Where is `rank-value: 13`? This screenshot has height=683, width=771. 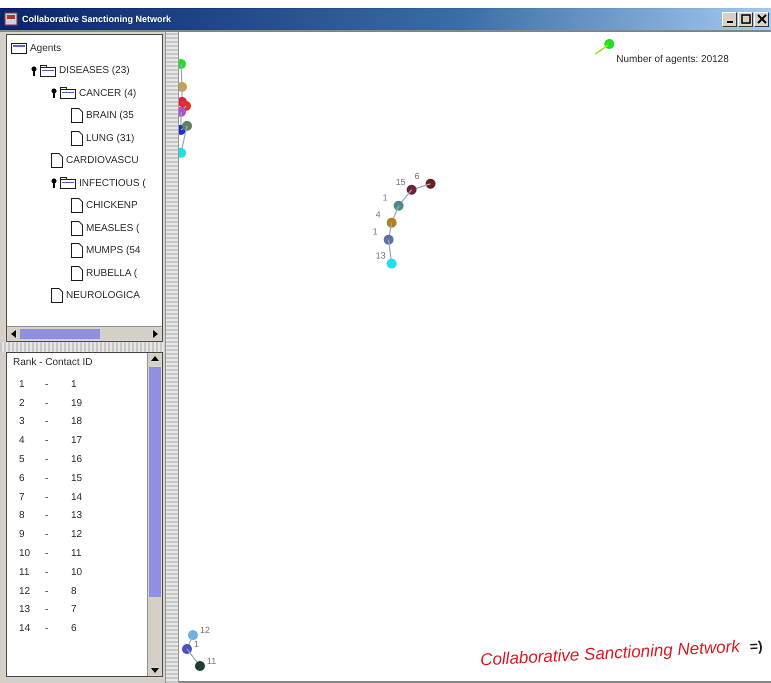 rank-value: 13 is located at coordinates (25, 610).